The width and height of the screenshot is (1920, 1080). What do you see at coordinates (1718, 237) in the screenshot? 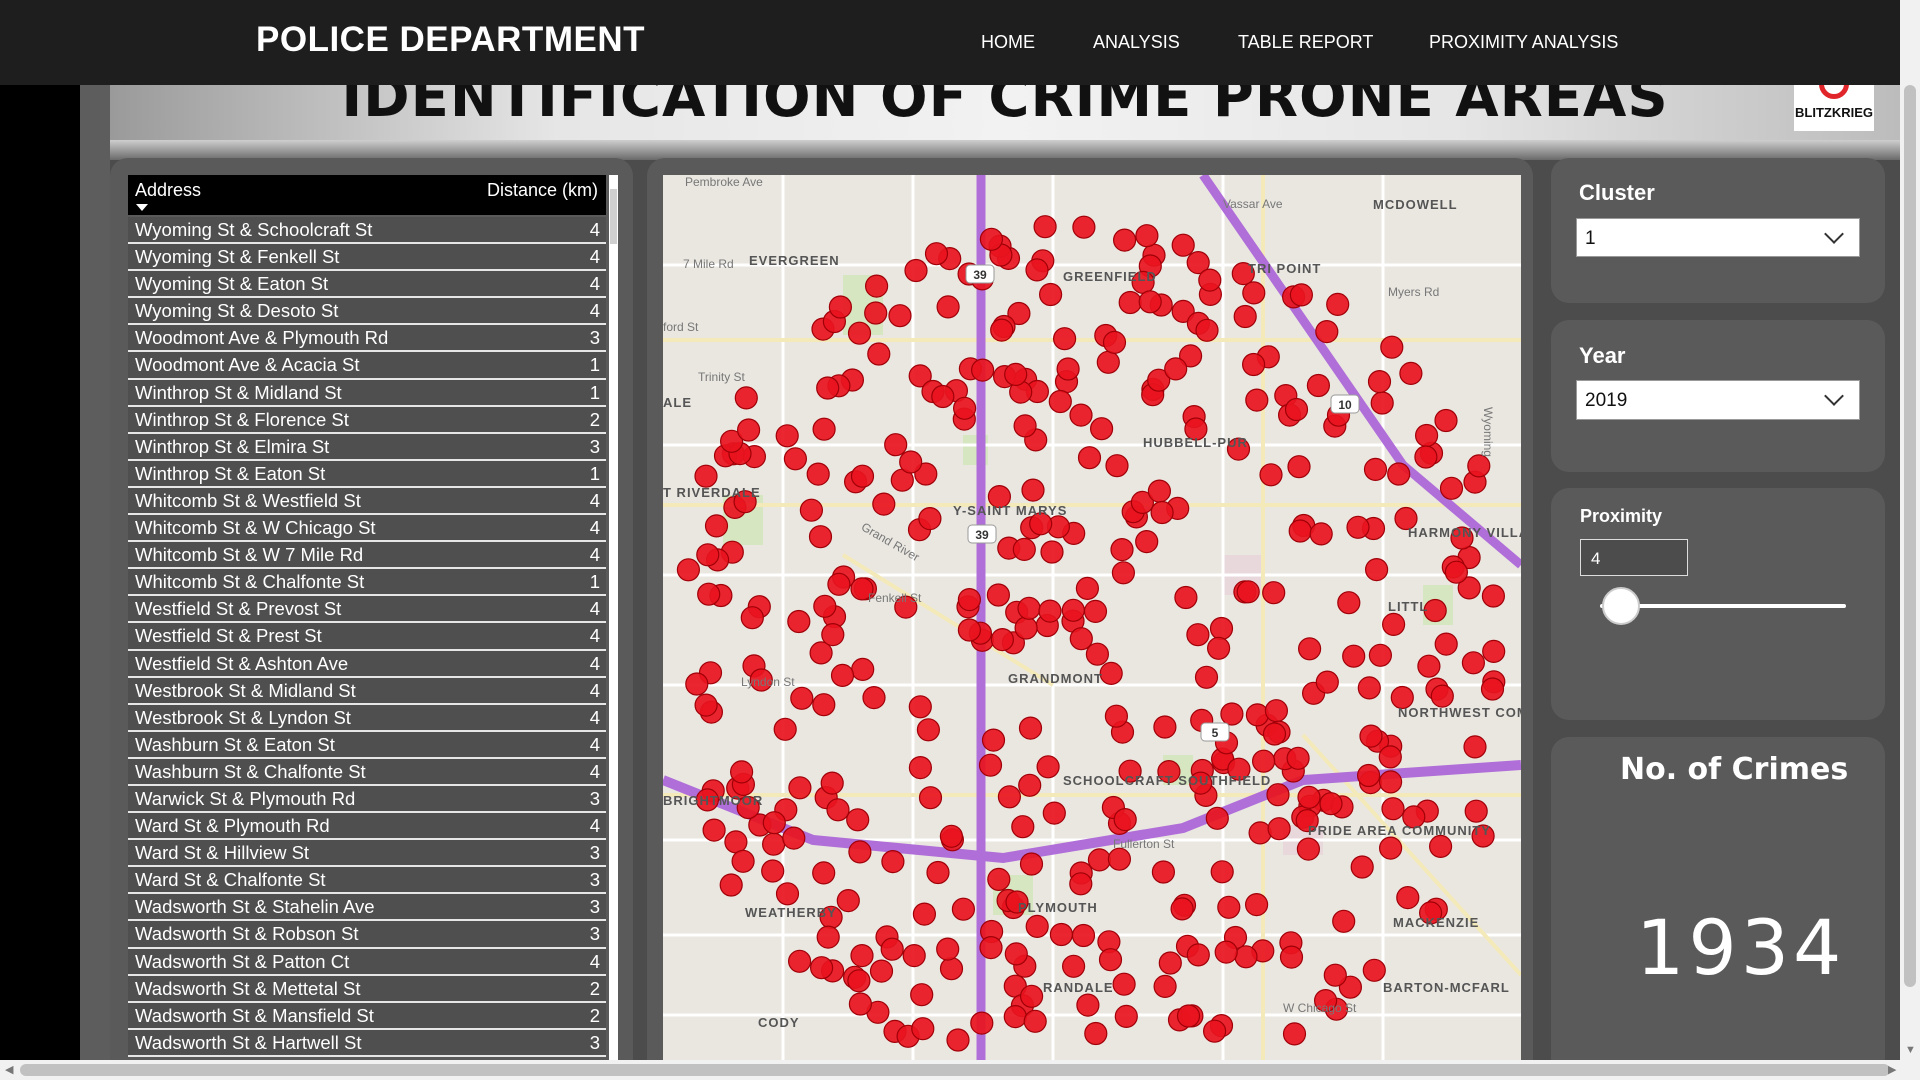
I see `cluster-dropdown: 1` at bounding box center [1718, 237].